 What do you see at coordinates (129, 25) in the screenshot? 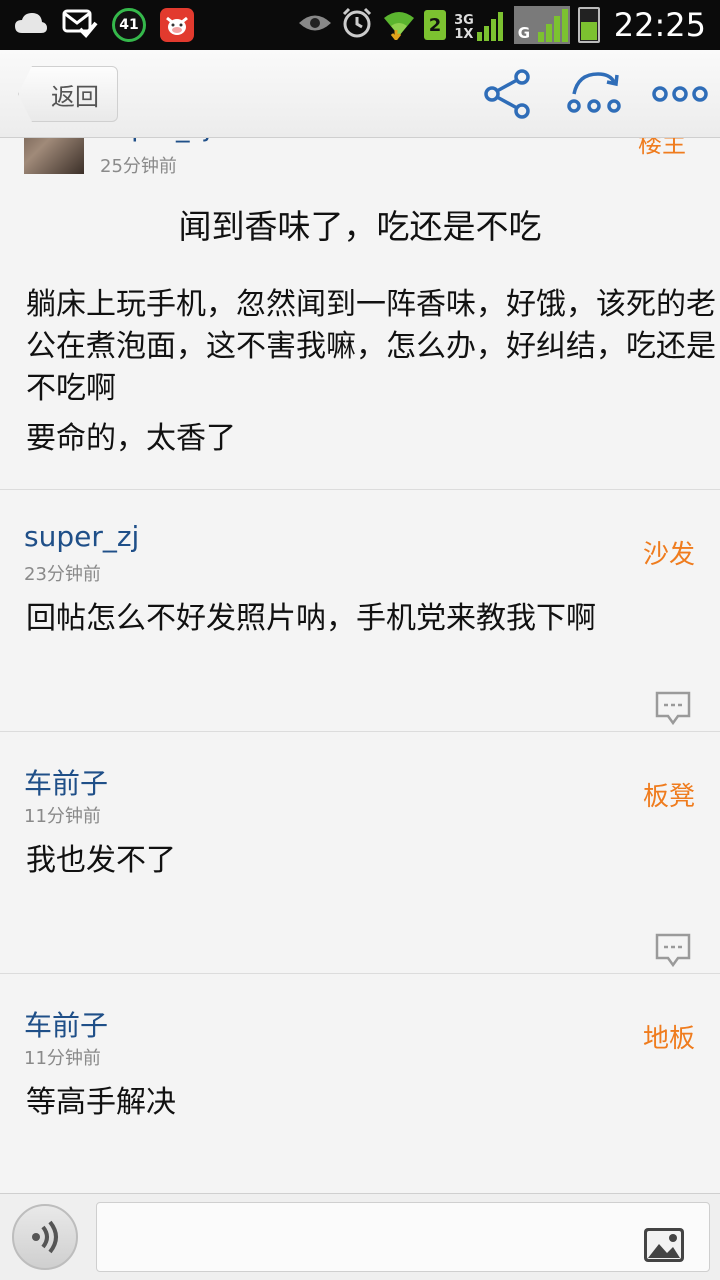
I see `circle-meter-icon: 41` at bounding box center [129, 25].